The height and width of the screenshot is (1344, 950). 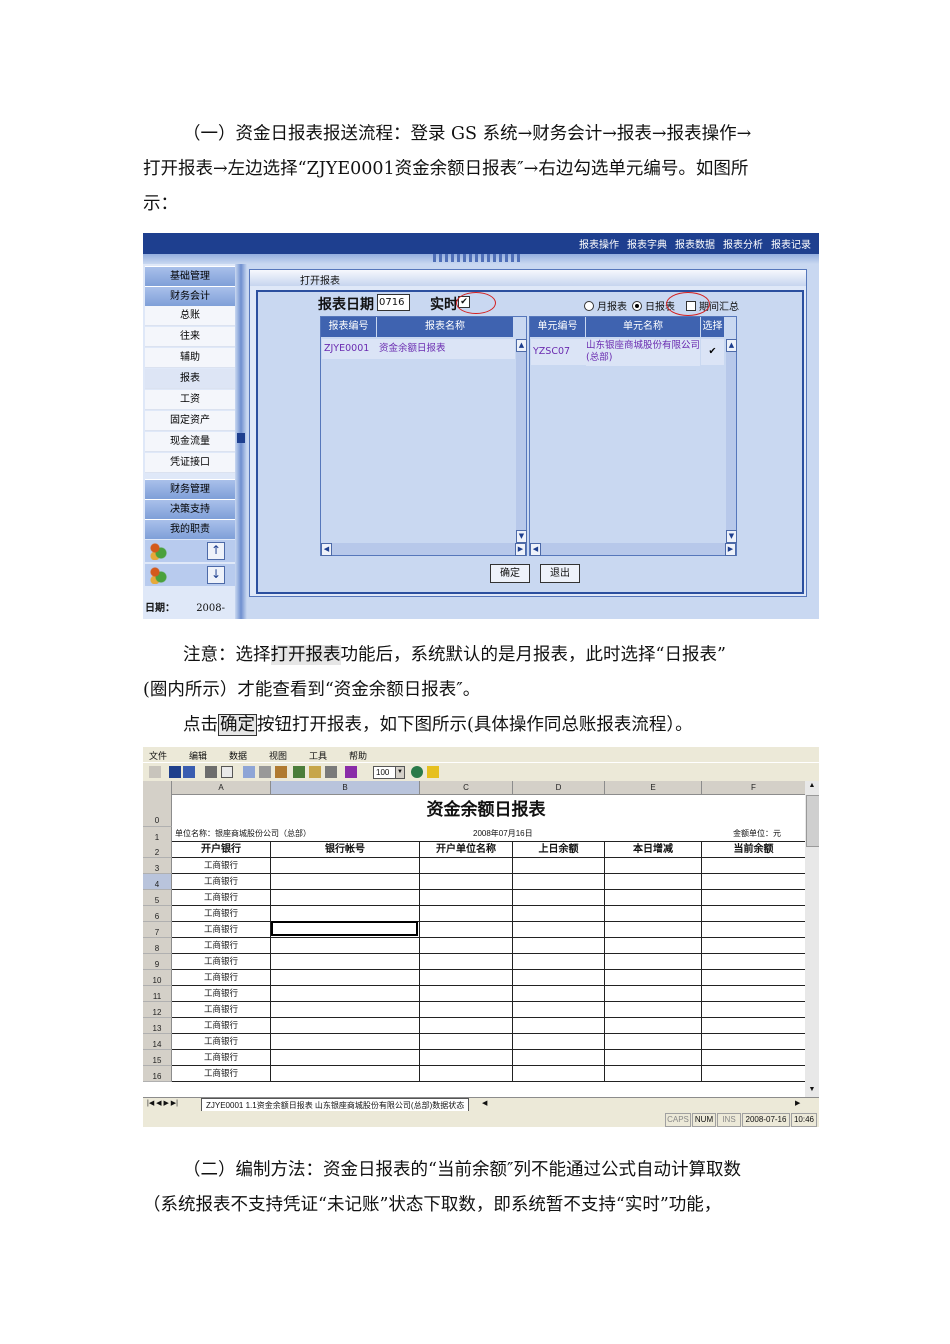 I want to click on col-header-b: B, so click(x=345, y=788).